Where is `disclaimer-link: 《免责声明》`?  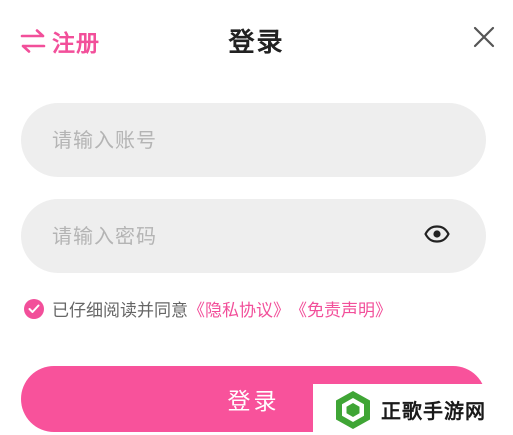 disclaimer-link: 《免责声明》 is located at coordinates (341, 308).